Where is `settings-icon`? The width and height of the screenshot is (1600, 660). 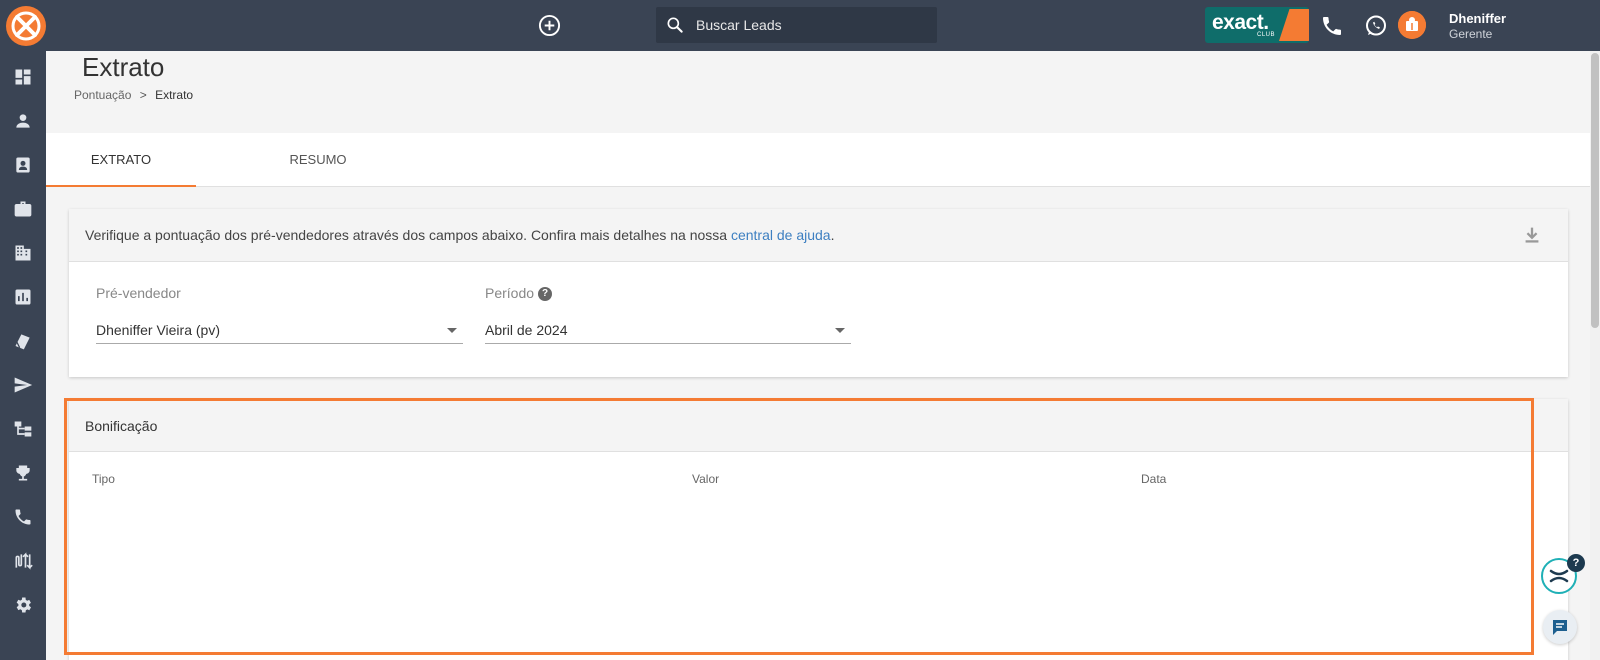
settings-icon is located at coordinates (23, 605).